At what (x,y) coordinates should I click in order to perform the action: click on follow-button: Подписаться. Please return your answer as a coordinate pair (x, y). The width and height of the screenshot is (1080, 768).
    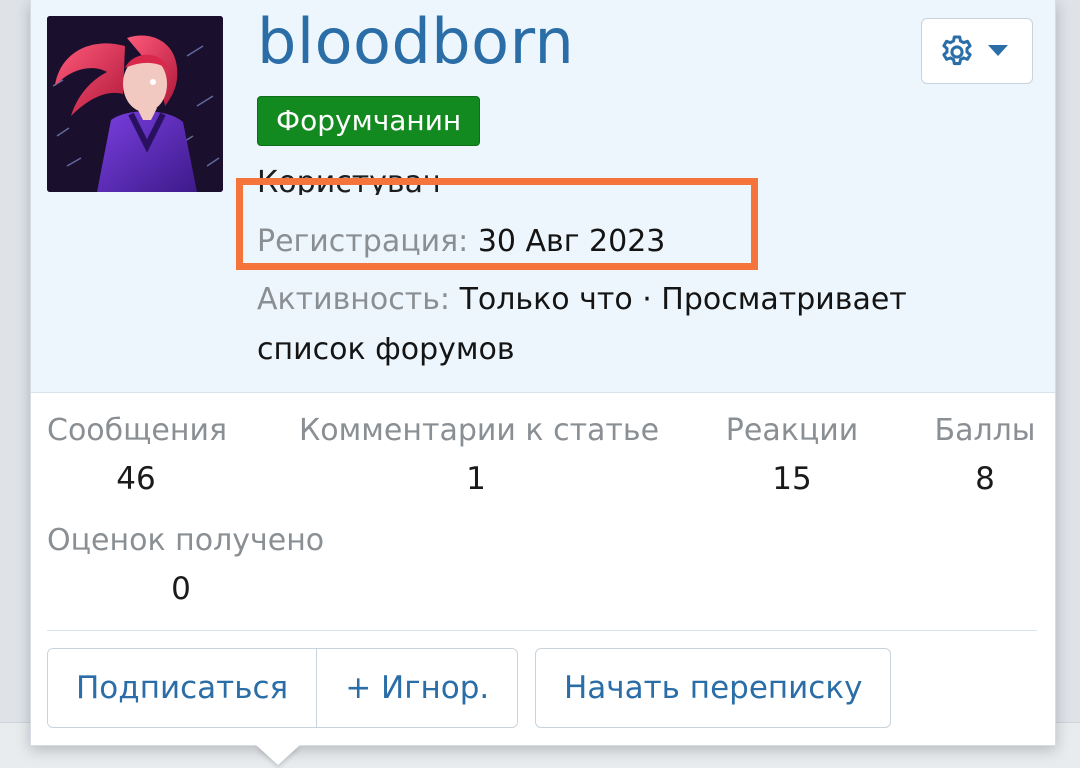
    Looking at the image, I should click on (182, 688).